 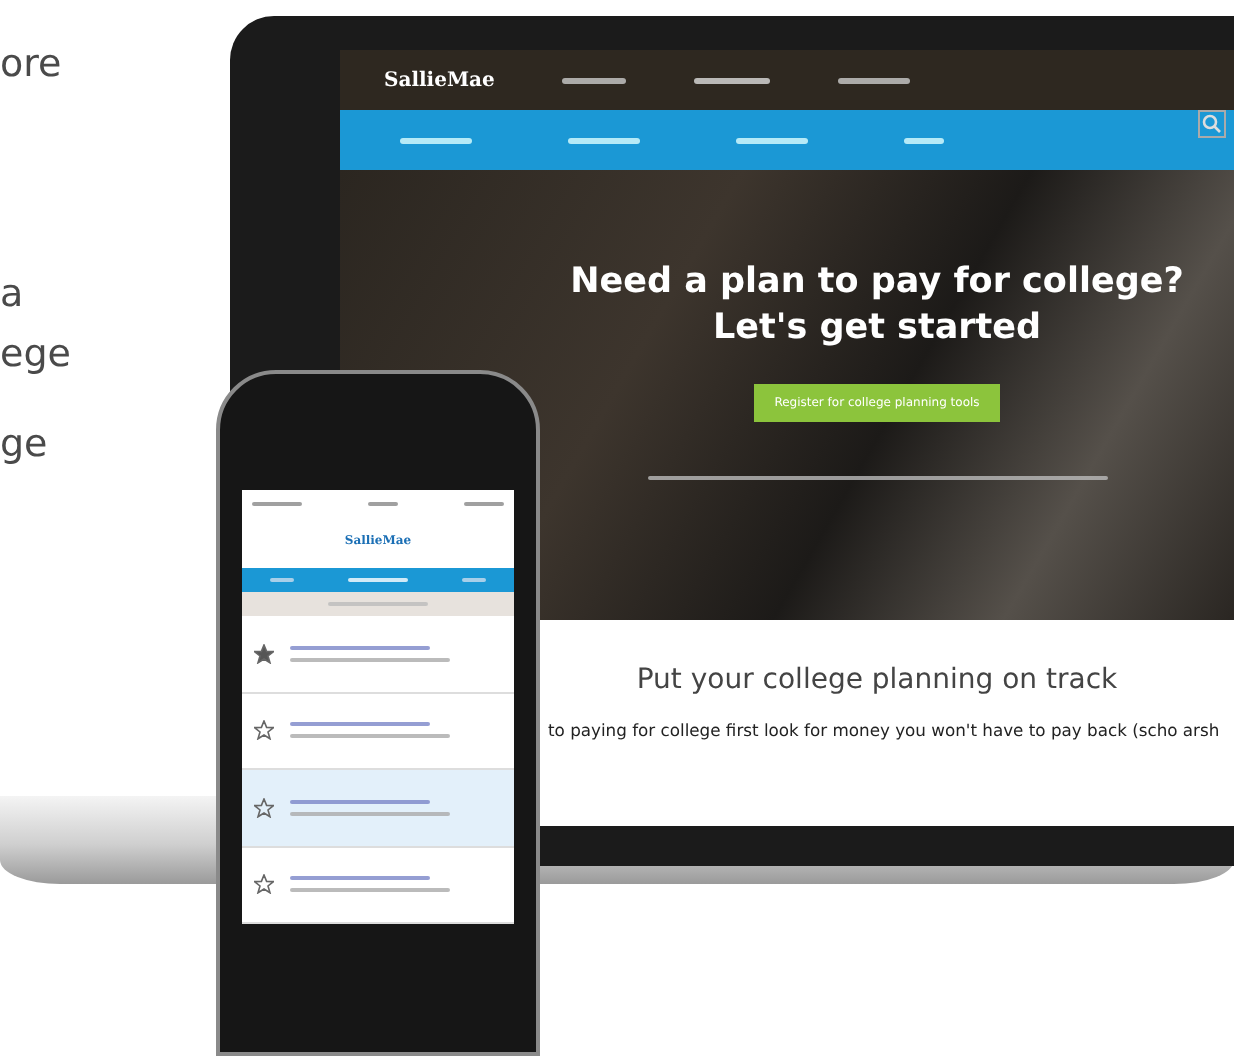 What do you see at coordinates (876, 329) in the screenshot?
I see `hero-headline: Let's get started` at bounding box center [876, 329].